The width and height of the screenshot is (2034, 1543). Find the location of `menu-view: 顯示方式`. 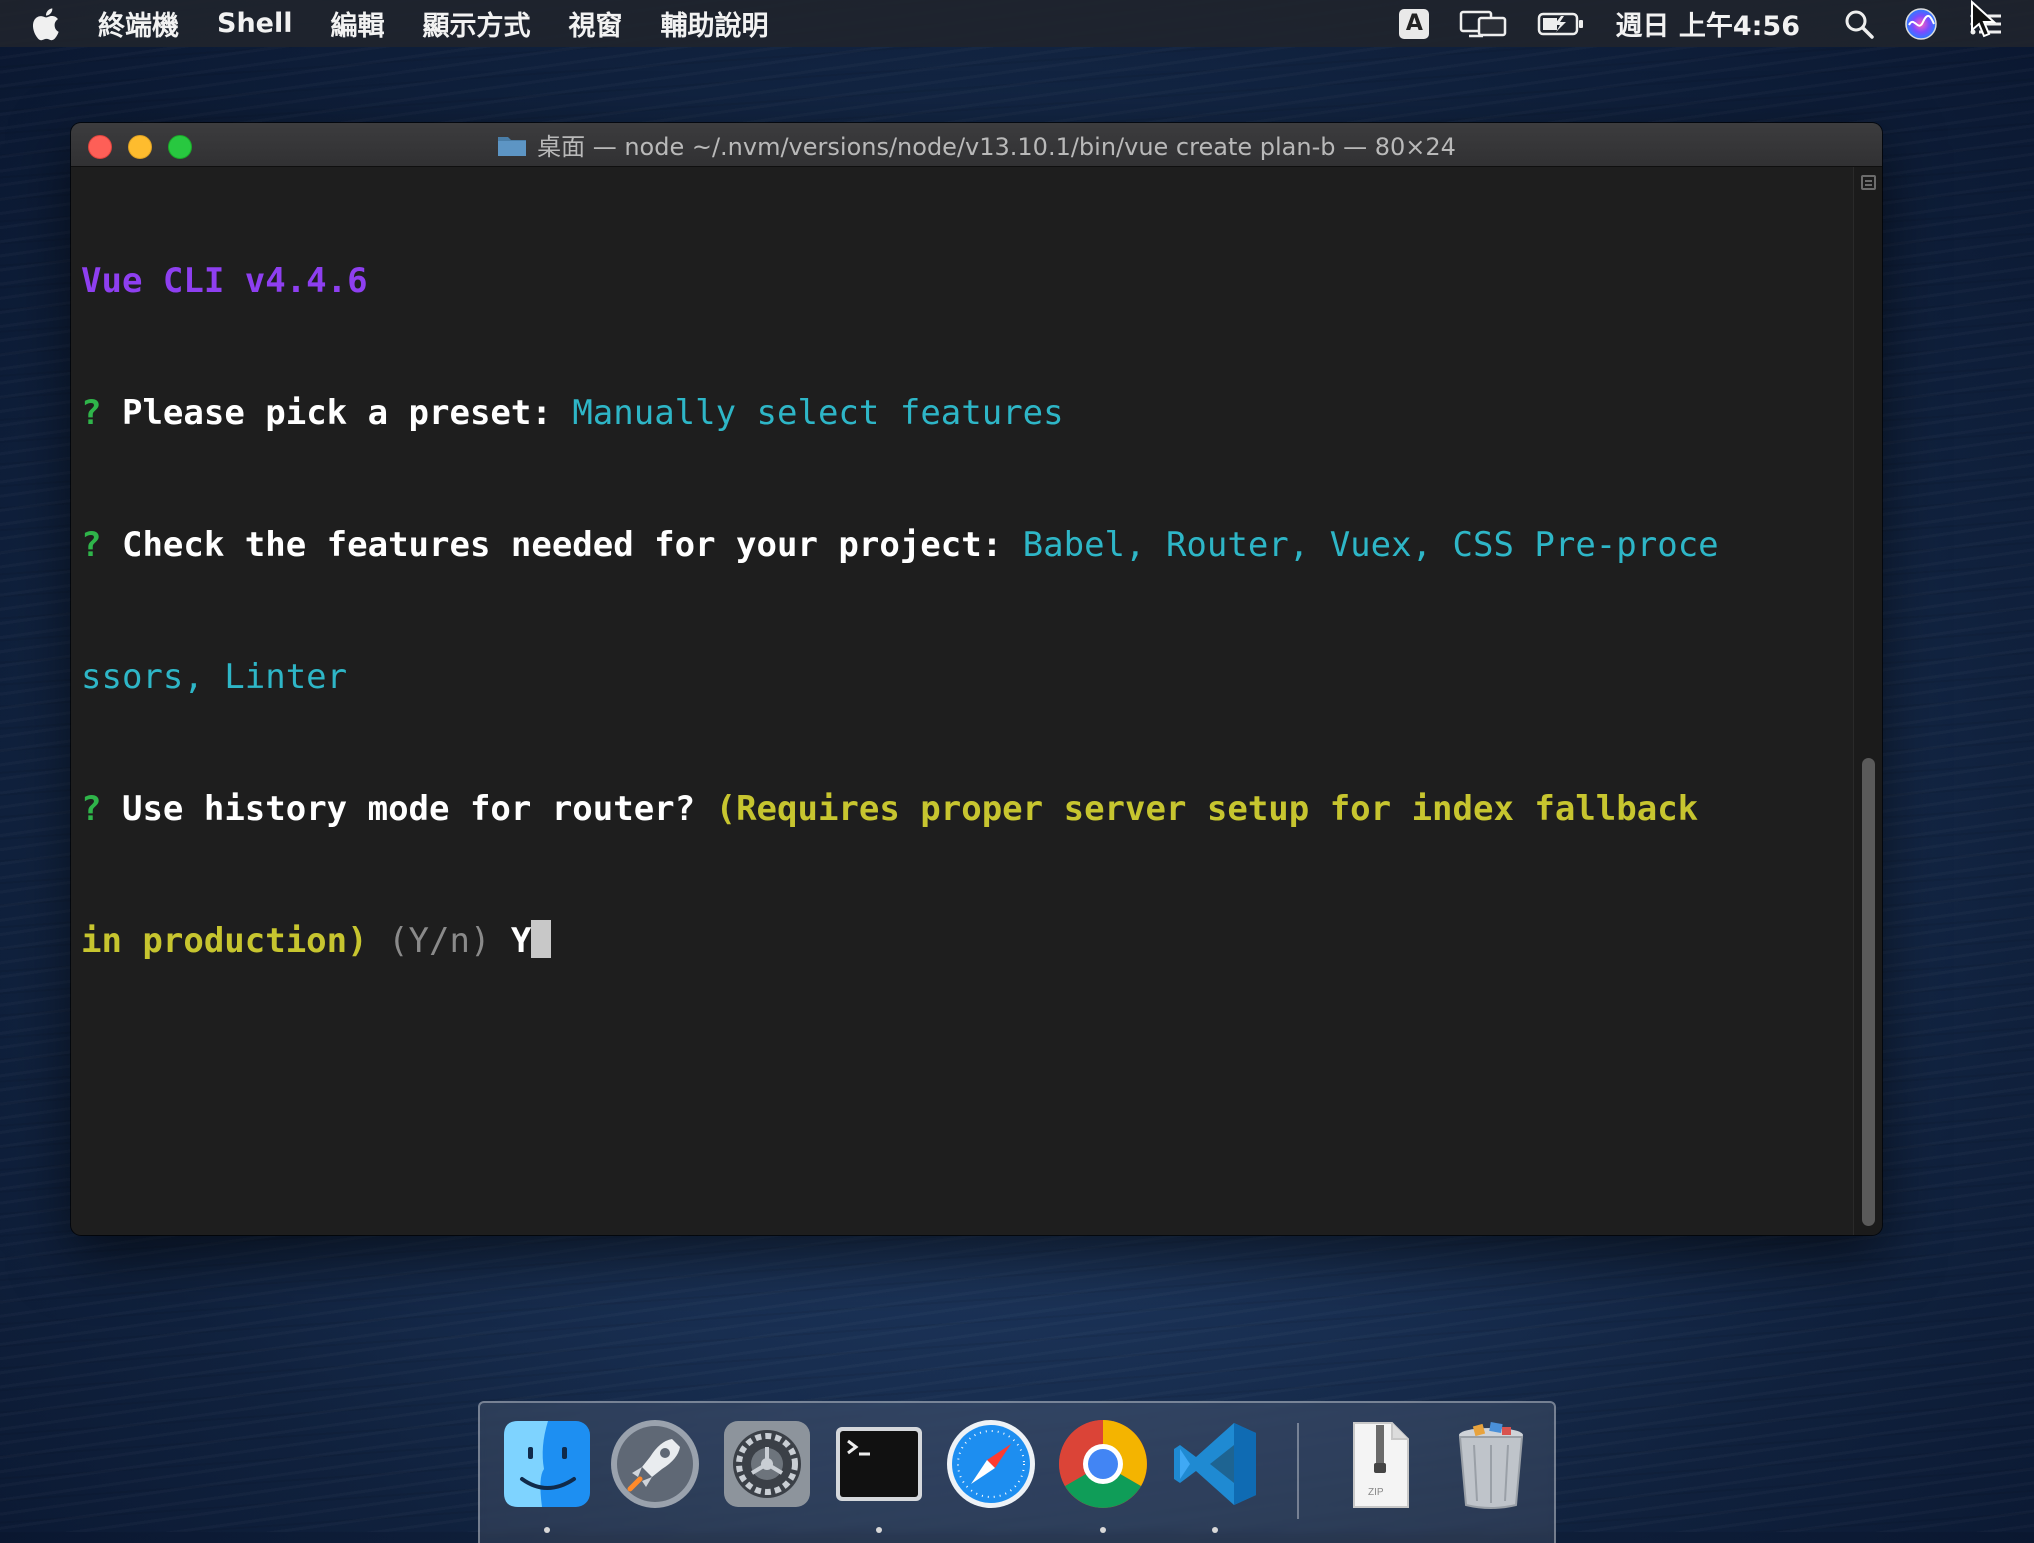

menu-view: 顯示方式 is located at coordinates (477, 23).